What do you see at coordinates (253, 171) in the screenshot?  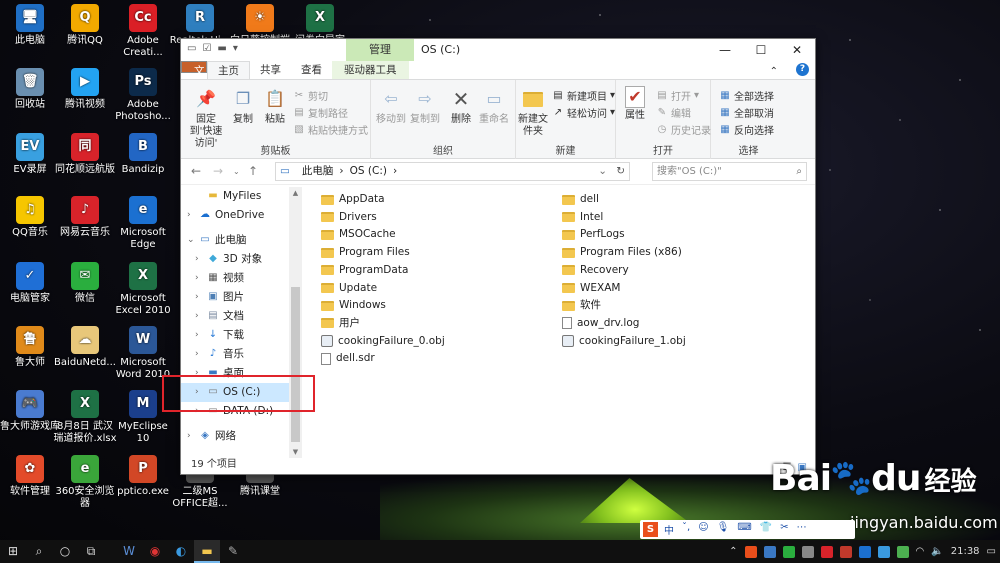 I see `up-arrow-icon: ↑` at bounding box center [253, 171].